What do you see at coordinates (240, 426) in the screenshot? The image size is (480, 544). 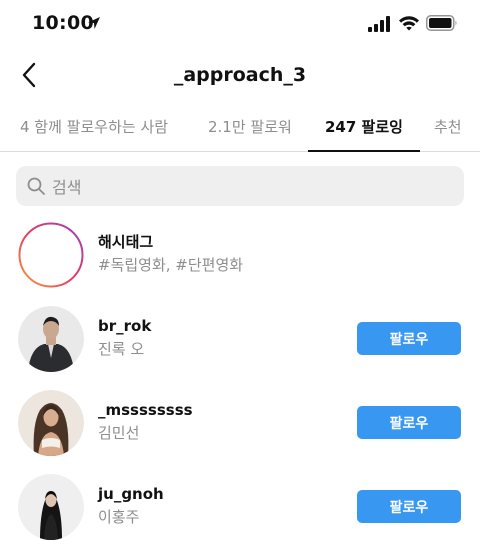 I see `list-item-user: _mssssssss 김민선 팔로우` at bounding box center [240, 426].